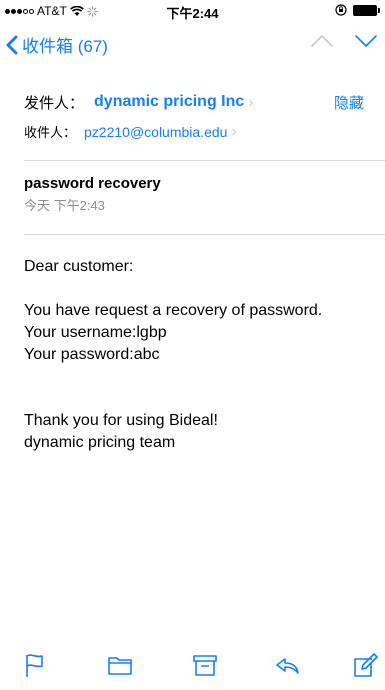 This screenshot has height=690, width=385. I want to click on body-greeting: Dear customer:, so click(79, 266).